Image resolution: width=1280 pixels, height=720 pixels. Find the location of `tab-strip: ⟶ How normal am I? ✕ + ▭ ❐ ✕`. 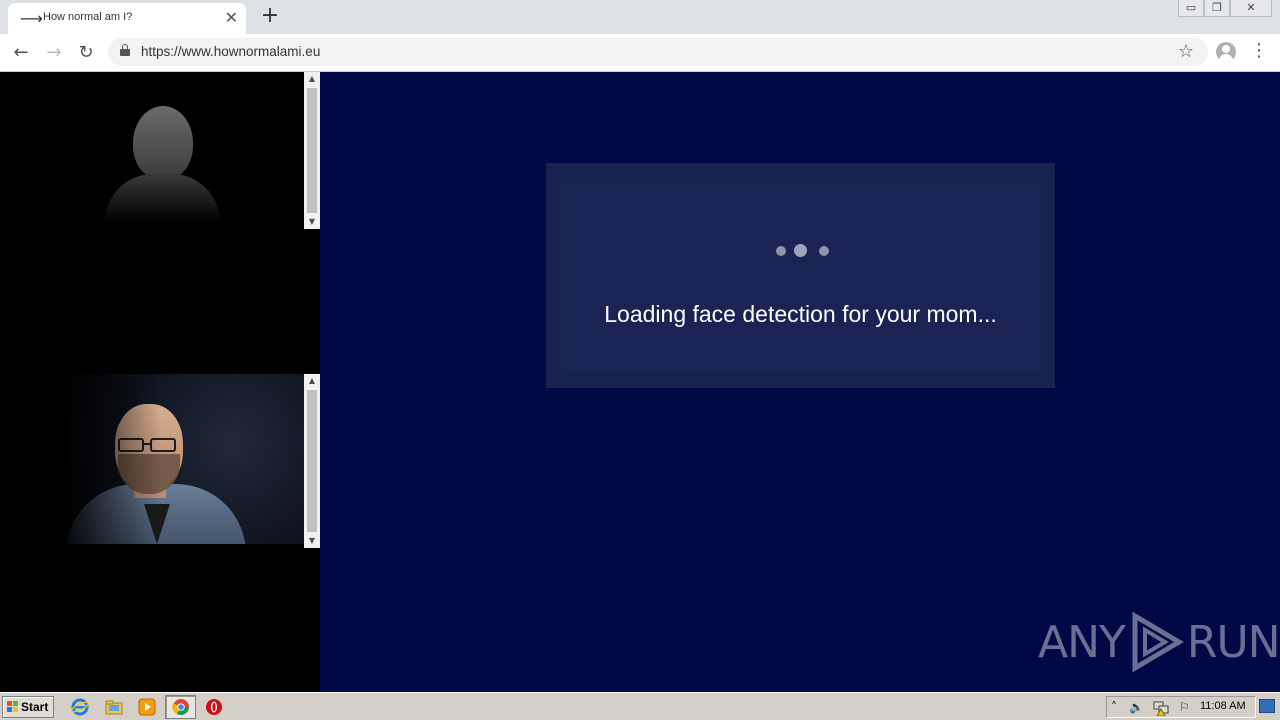

tab-strip: ⟶ How normal am I? ✕ + ▭ ❐ ✕ is located at coordinates (640, 17).